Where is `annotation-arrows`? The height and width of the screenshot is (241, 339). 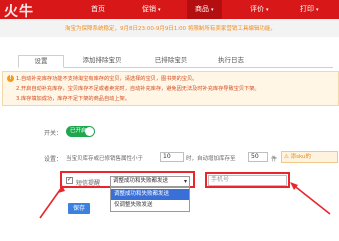 annotation-arrows is located at coordinates (185, 200).